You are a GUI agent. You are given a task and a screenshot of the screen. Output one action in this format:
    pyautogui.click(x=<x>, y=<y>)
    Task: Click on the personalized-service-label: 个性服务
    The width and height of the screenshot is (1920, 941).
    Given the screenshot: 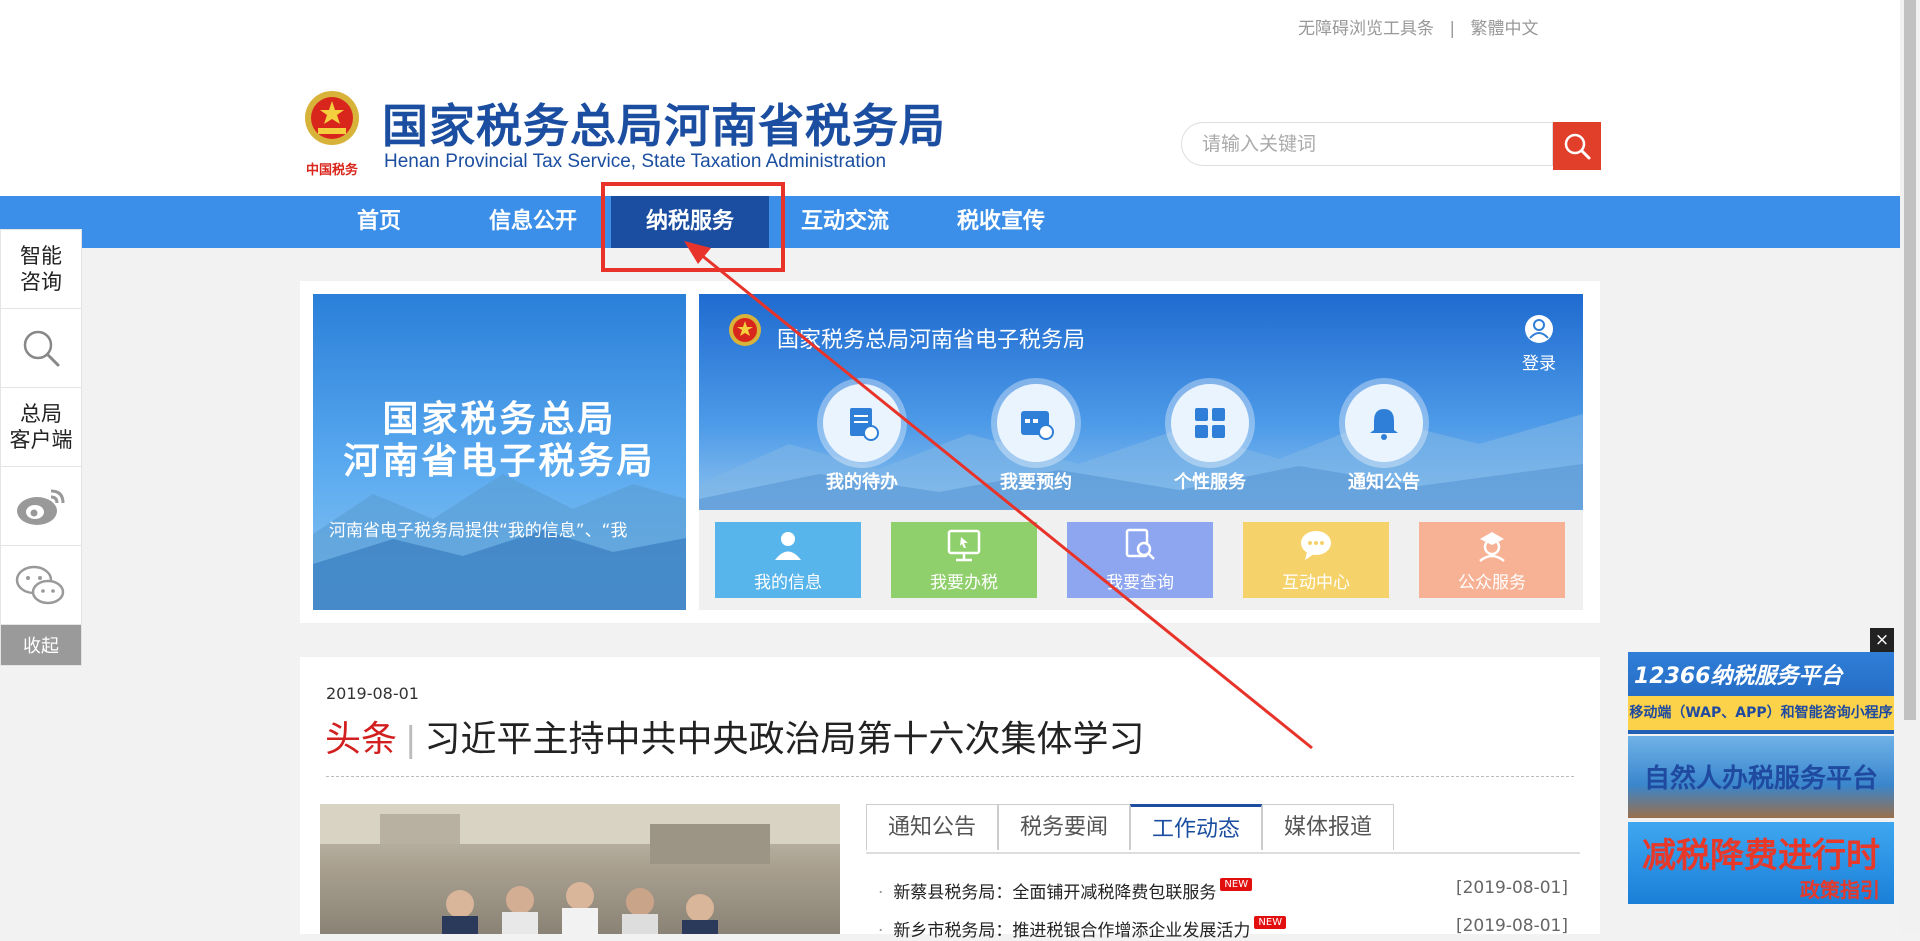 What is the action you would take?
    pyautogui.click(x=1210, y=482)
    